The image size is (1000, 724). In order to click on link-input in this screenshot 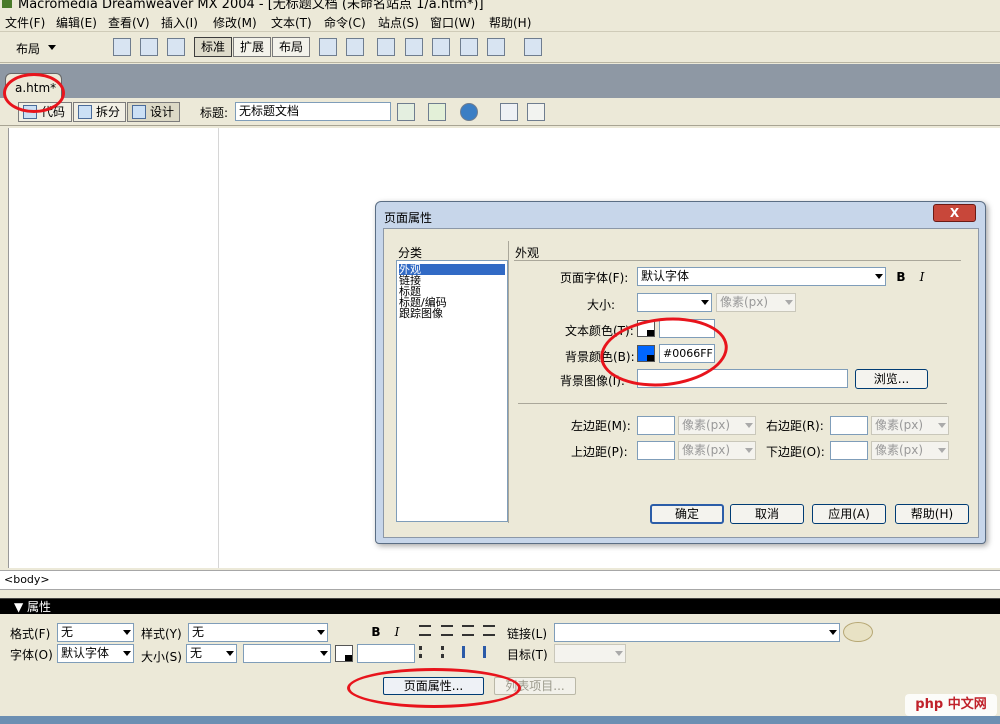, I will do `click(697, 632)`.